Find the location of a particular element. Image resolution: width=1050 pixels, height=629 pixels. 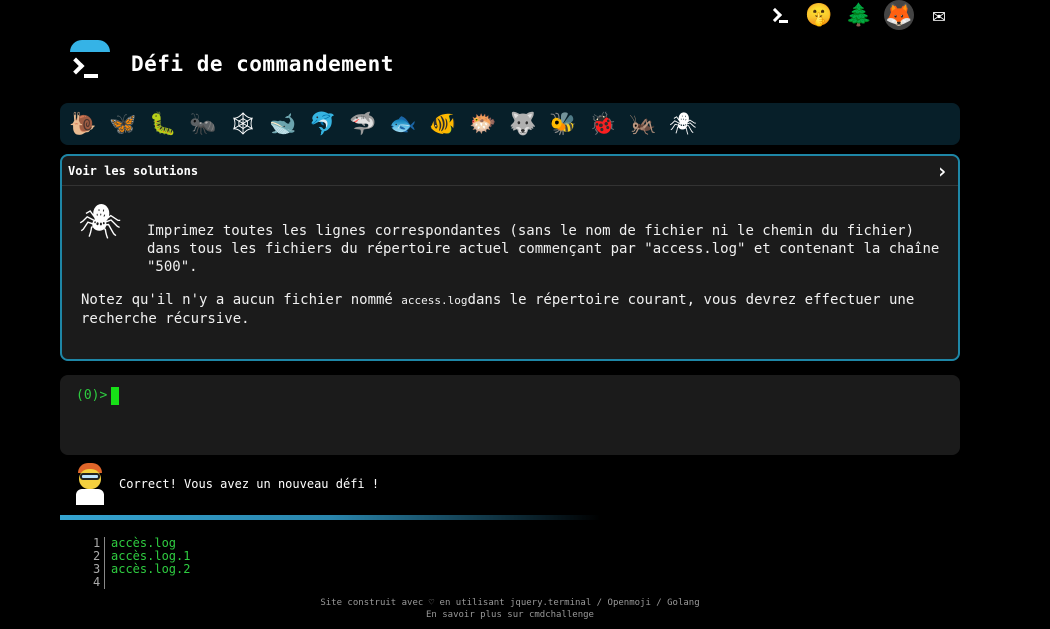

blowfish-icon: 🐡 is located at coordinates (483, 124).